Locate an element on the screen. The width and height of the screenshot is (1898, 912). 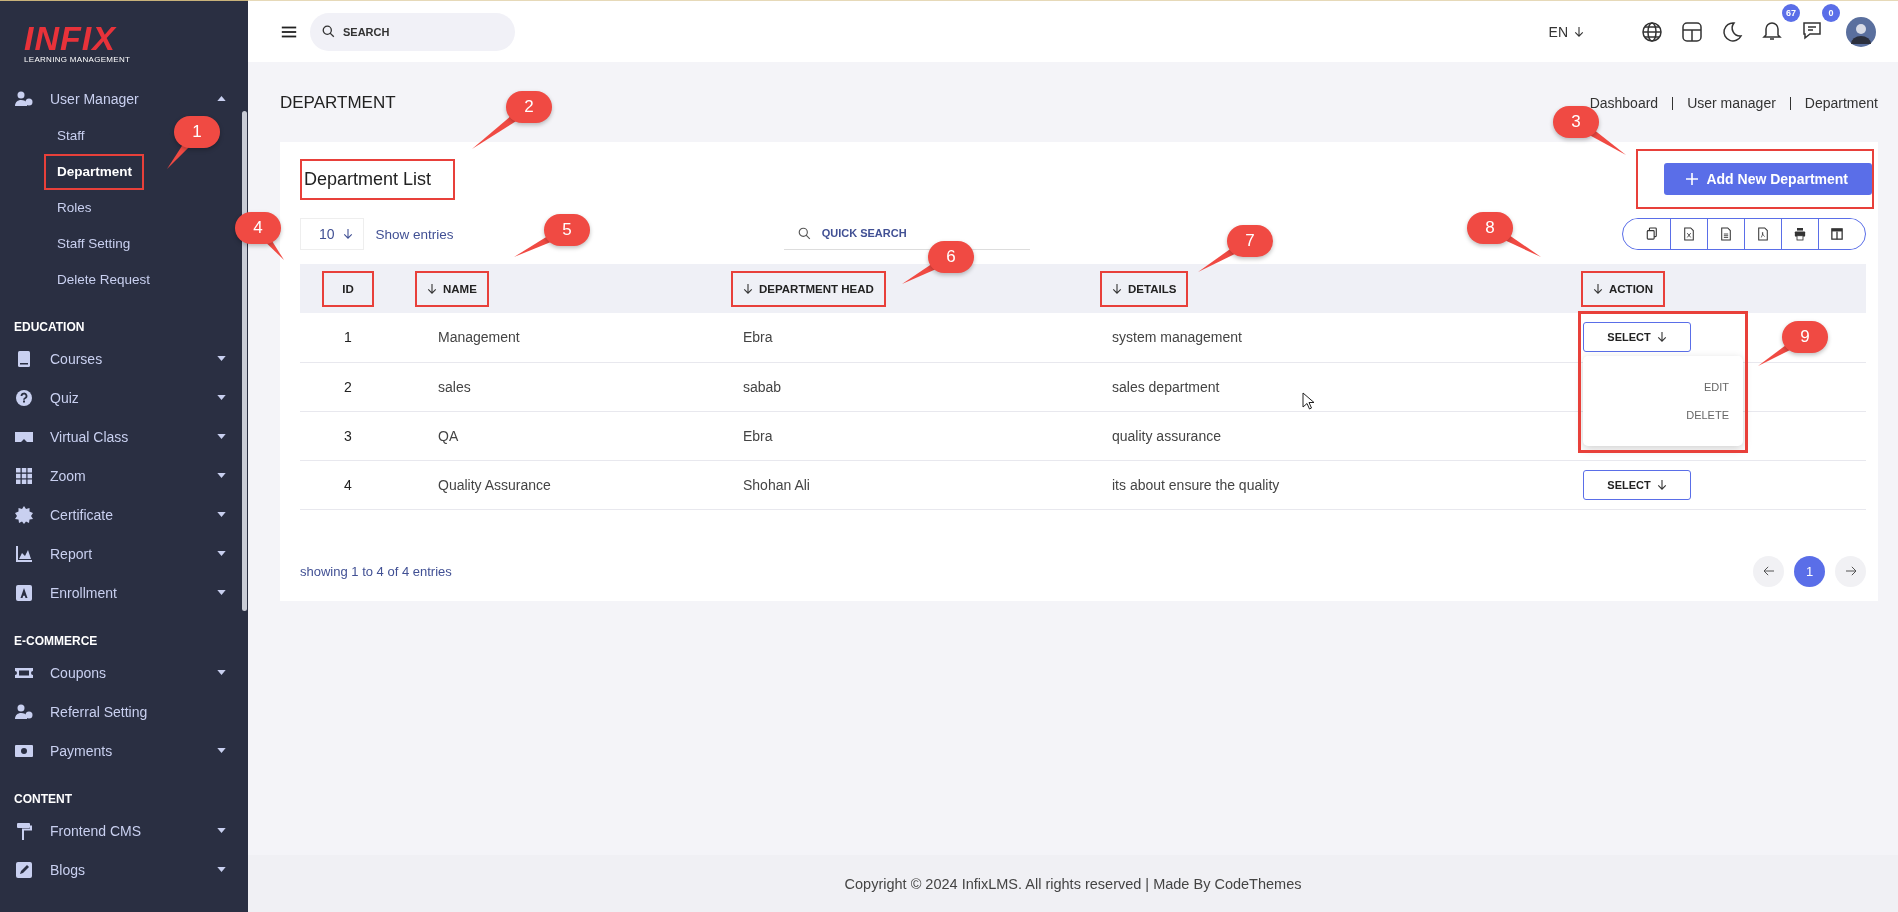
column-header: NAME is located at coordinates (452, 288).